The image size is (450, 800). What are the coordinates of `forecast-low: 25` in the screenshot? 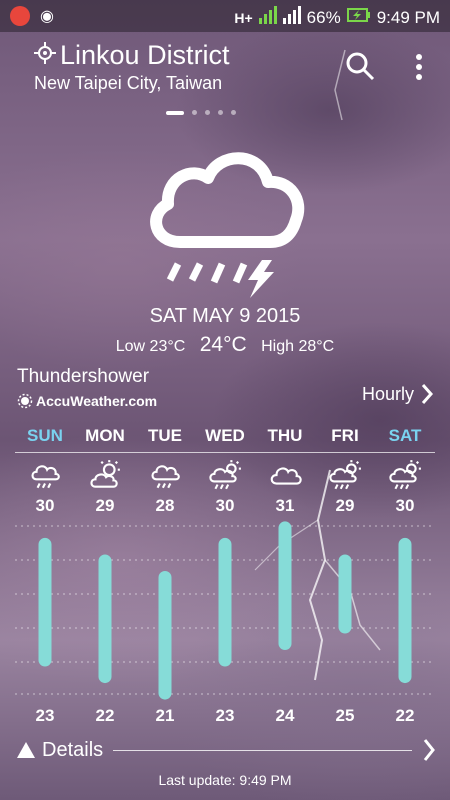 It's located at (345, 715).